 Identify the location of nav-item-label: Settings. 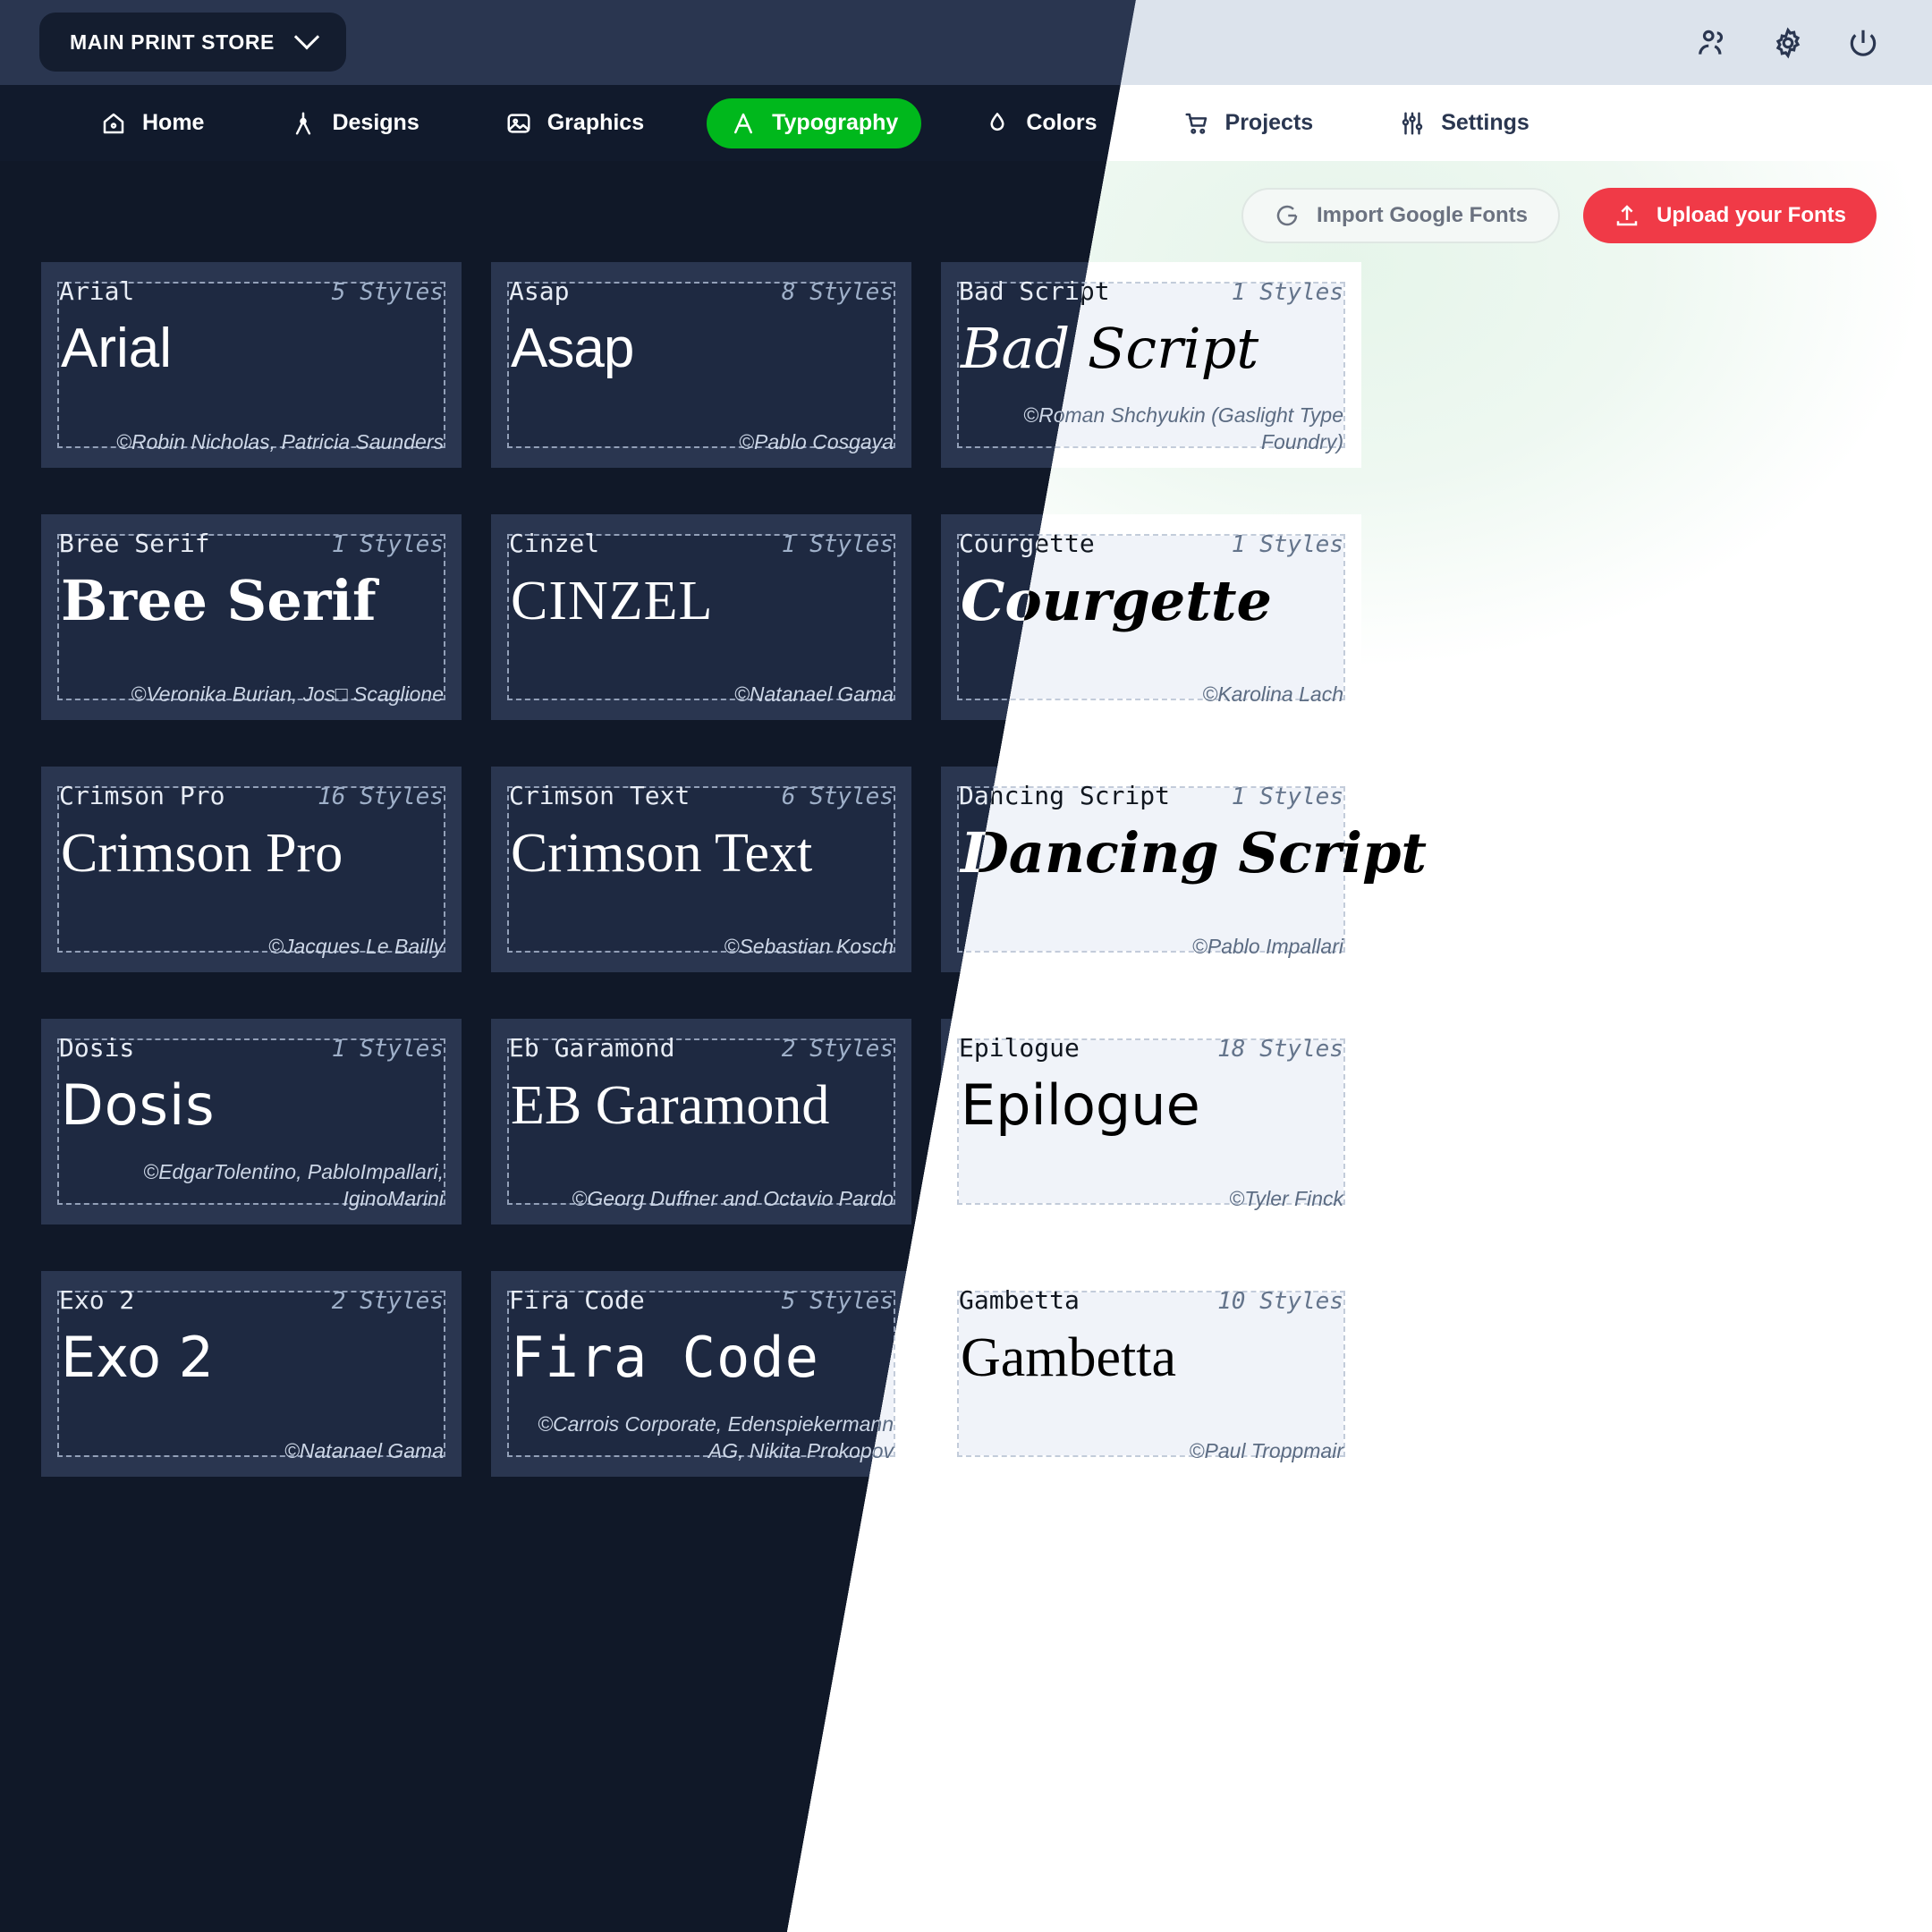
(1485, 122).